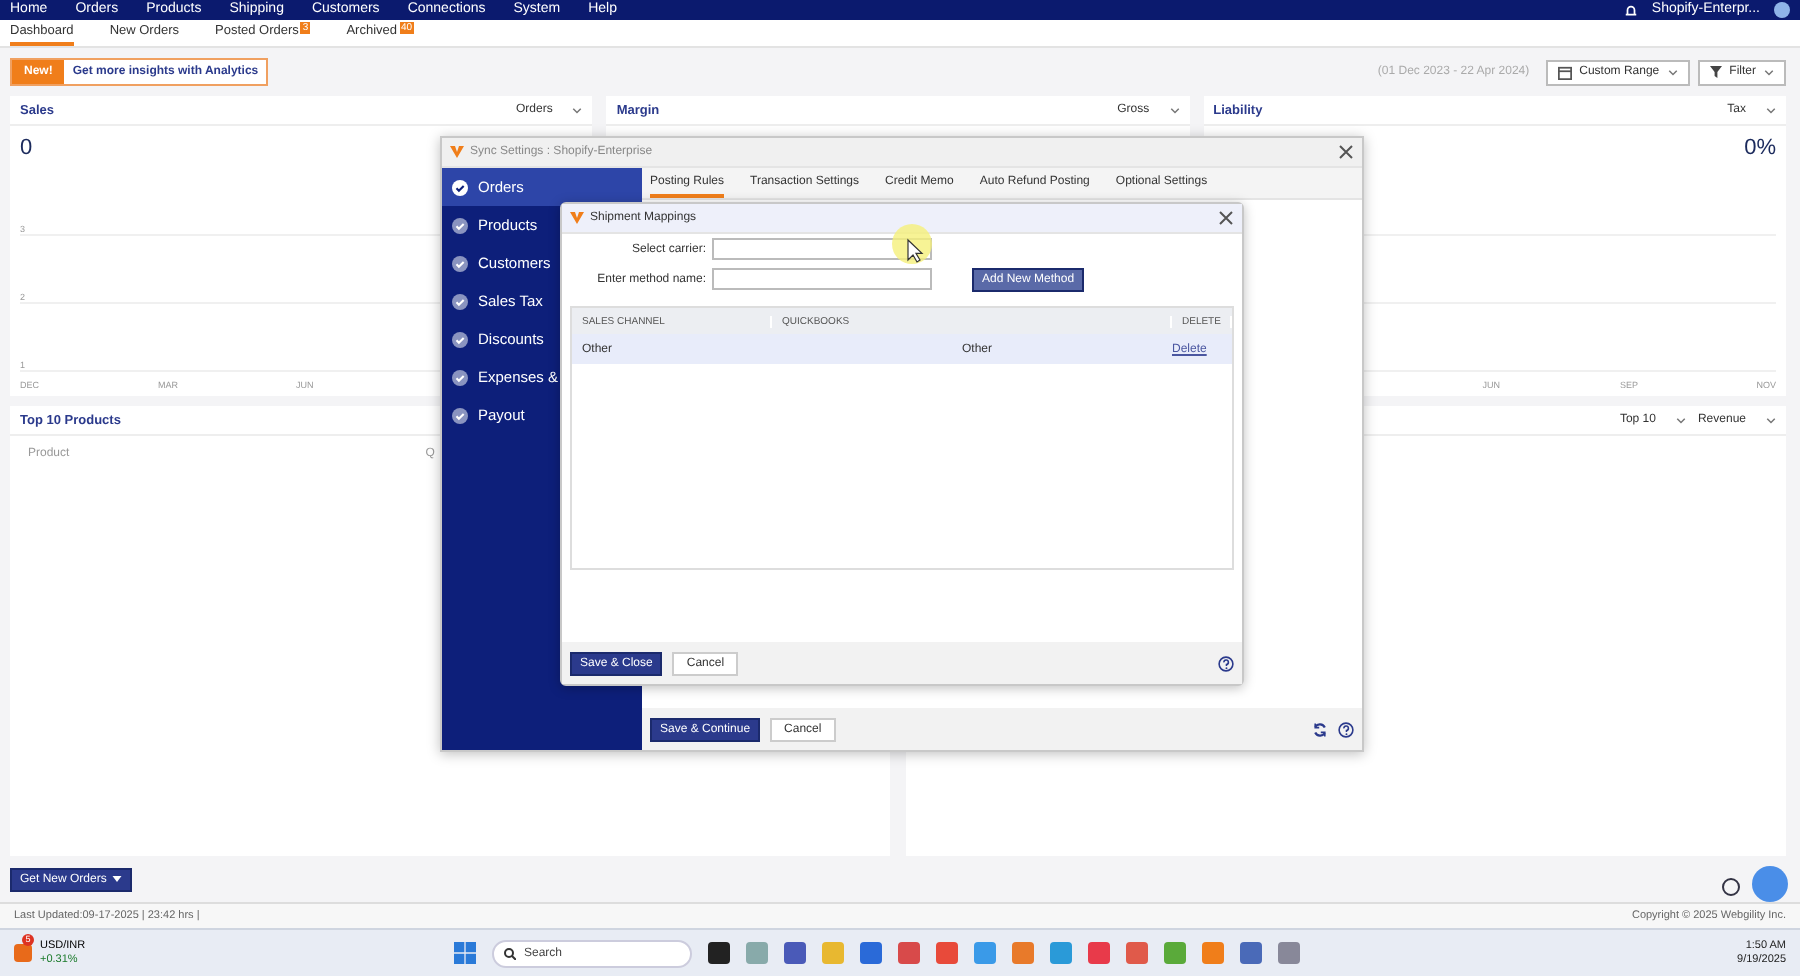 This screenshot has width=1800, height=976. What do you see at coordinates (822, 279) in the screenshot?
I see `method-name-input` at bounding box center [822, 279].